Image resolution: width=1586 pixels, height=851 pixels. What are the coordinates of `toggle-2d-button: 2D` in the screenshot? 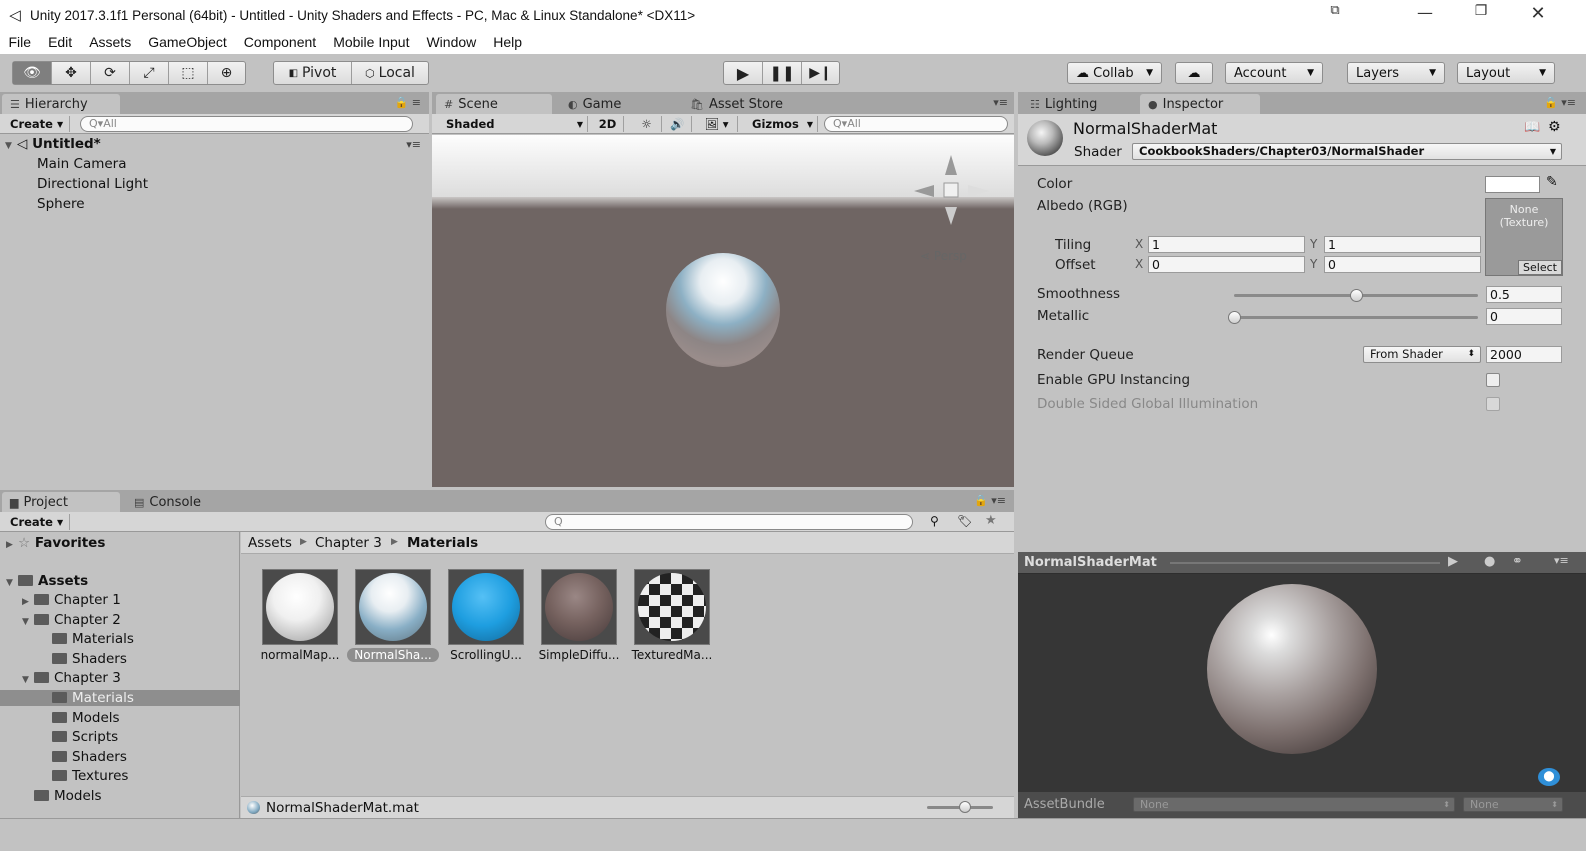 It's located at (608, 124).